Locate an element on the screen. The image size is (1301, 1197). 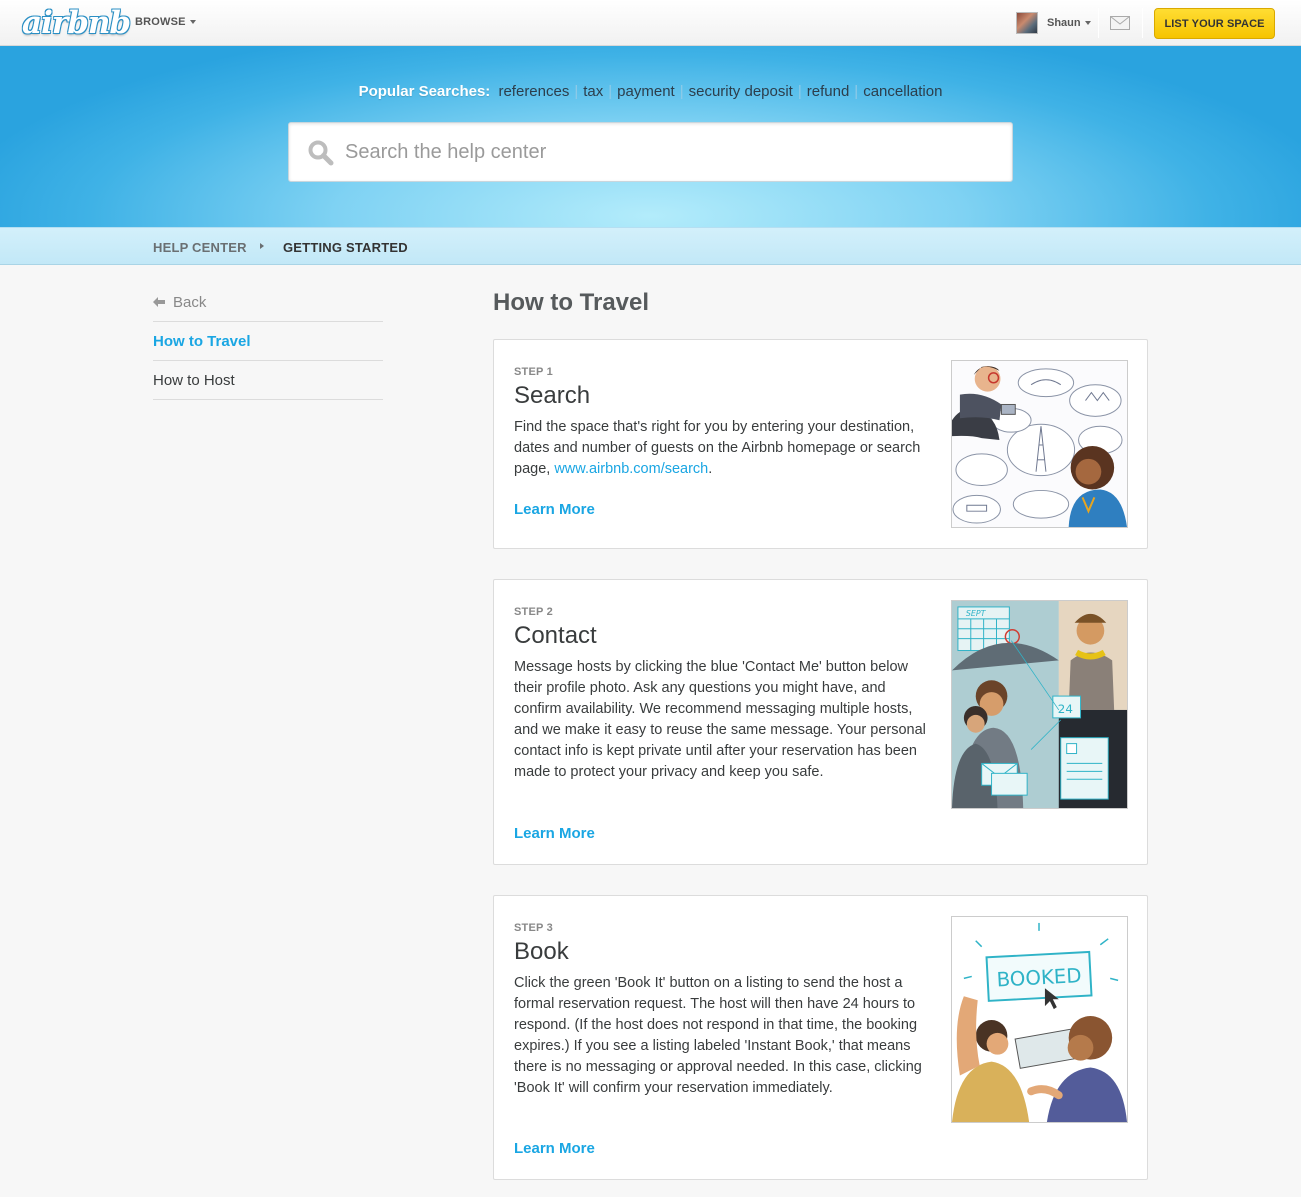
breadcrumb: HELP CENTER GETTING STARTED is located at coordinates (650, 246).